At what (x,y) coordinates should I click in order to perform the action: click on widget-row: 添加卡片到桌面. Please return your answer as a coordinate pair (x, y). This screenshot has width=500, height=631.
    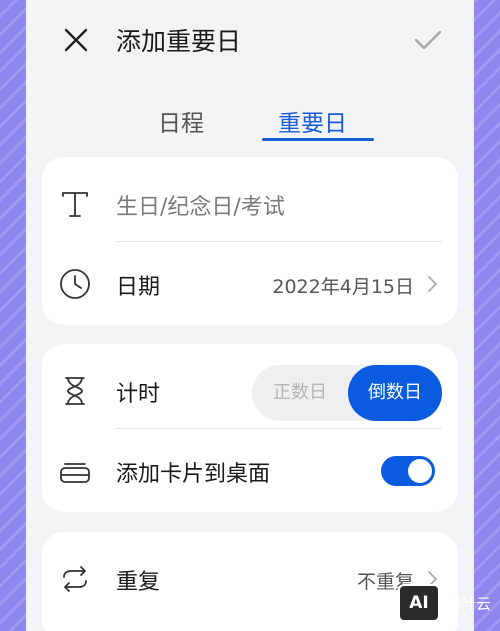
    Looking at the image, I should click on (250, 470).